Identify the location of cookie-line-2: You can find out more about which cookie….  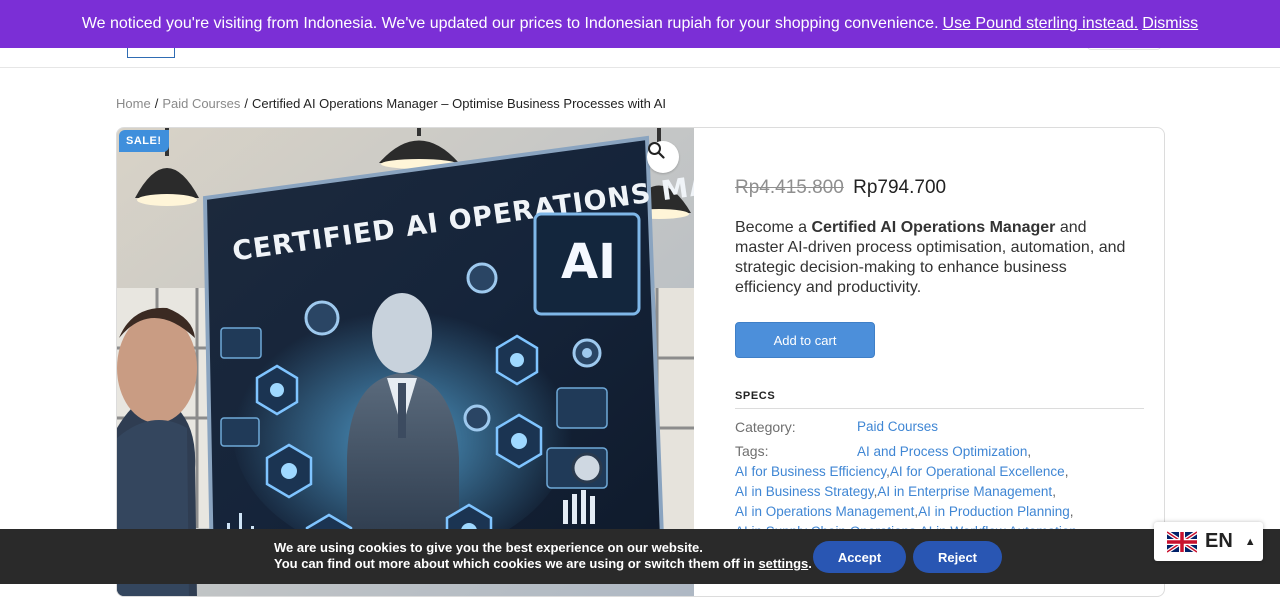
(543, 564).